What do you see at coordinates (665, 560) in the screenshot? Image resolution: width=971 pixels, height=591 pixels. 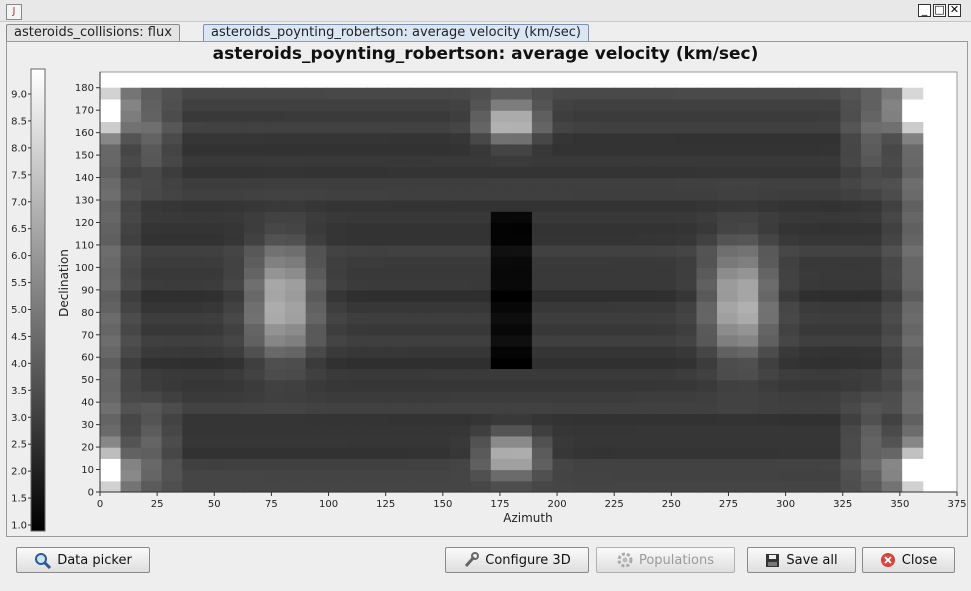 I see `populations-button: Populations` at bounding box center [665, 560].